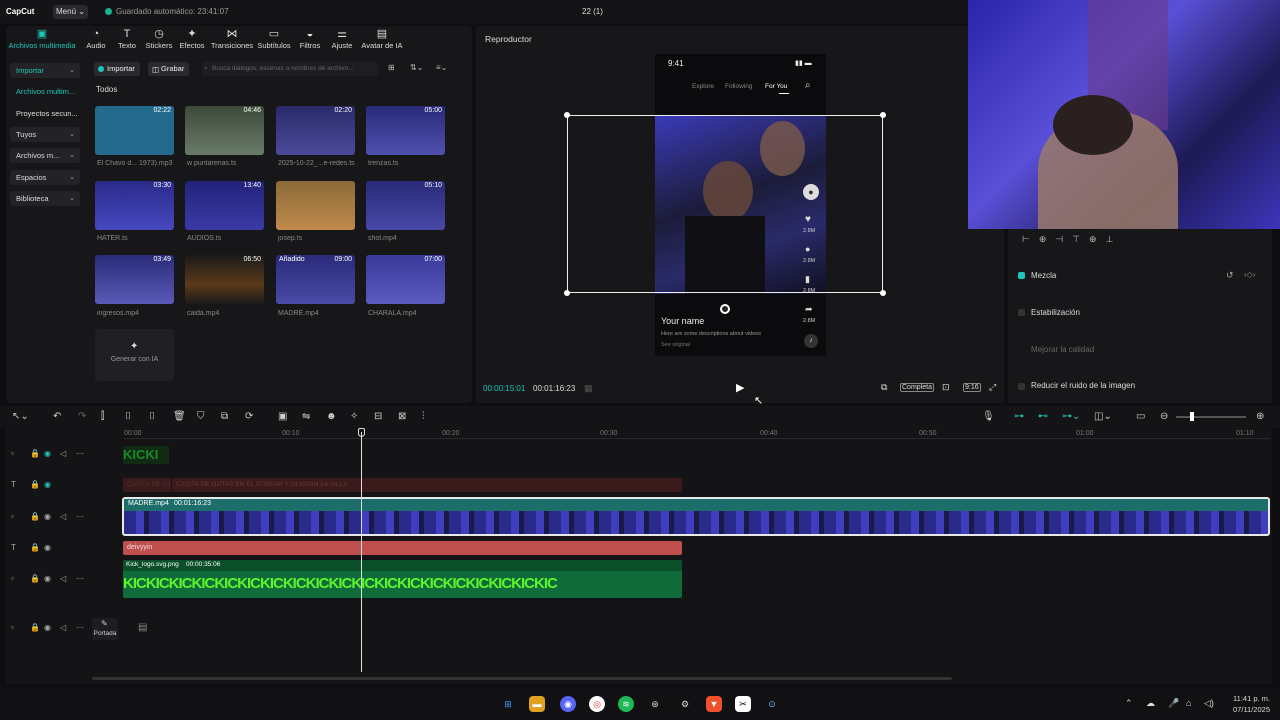 This screenshot has width=1280, height=720. Describe the element at coordinates (134, 130) in the screenshot. I see `media-item: 02:22` at that location.